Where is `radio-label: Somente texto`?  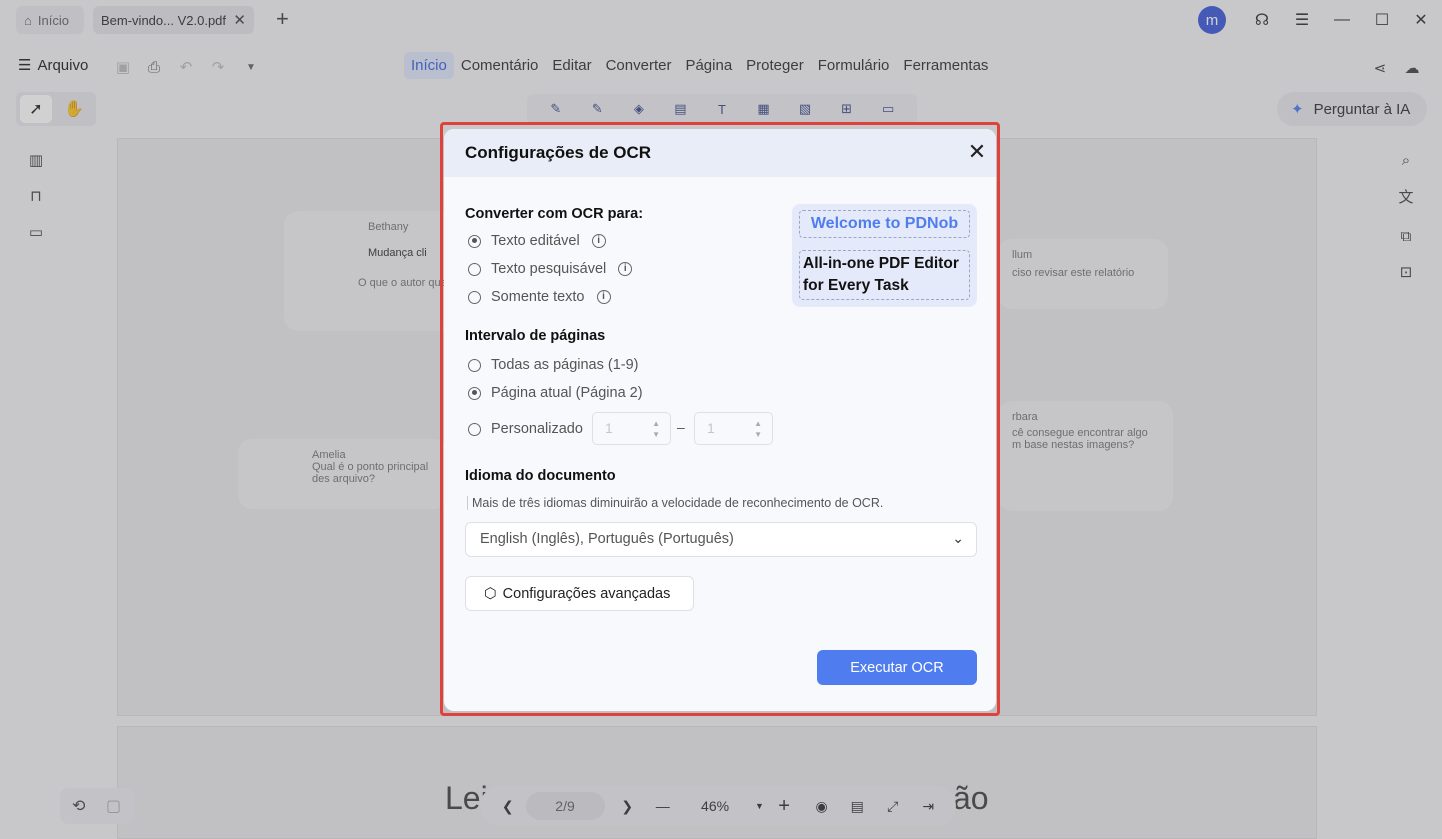
radio-label: Somente texto is located at coordinates (538, 297).